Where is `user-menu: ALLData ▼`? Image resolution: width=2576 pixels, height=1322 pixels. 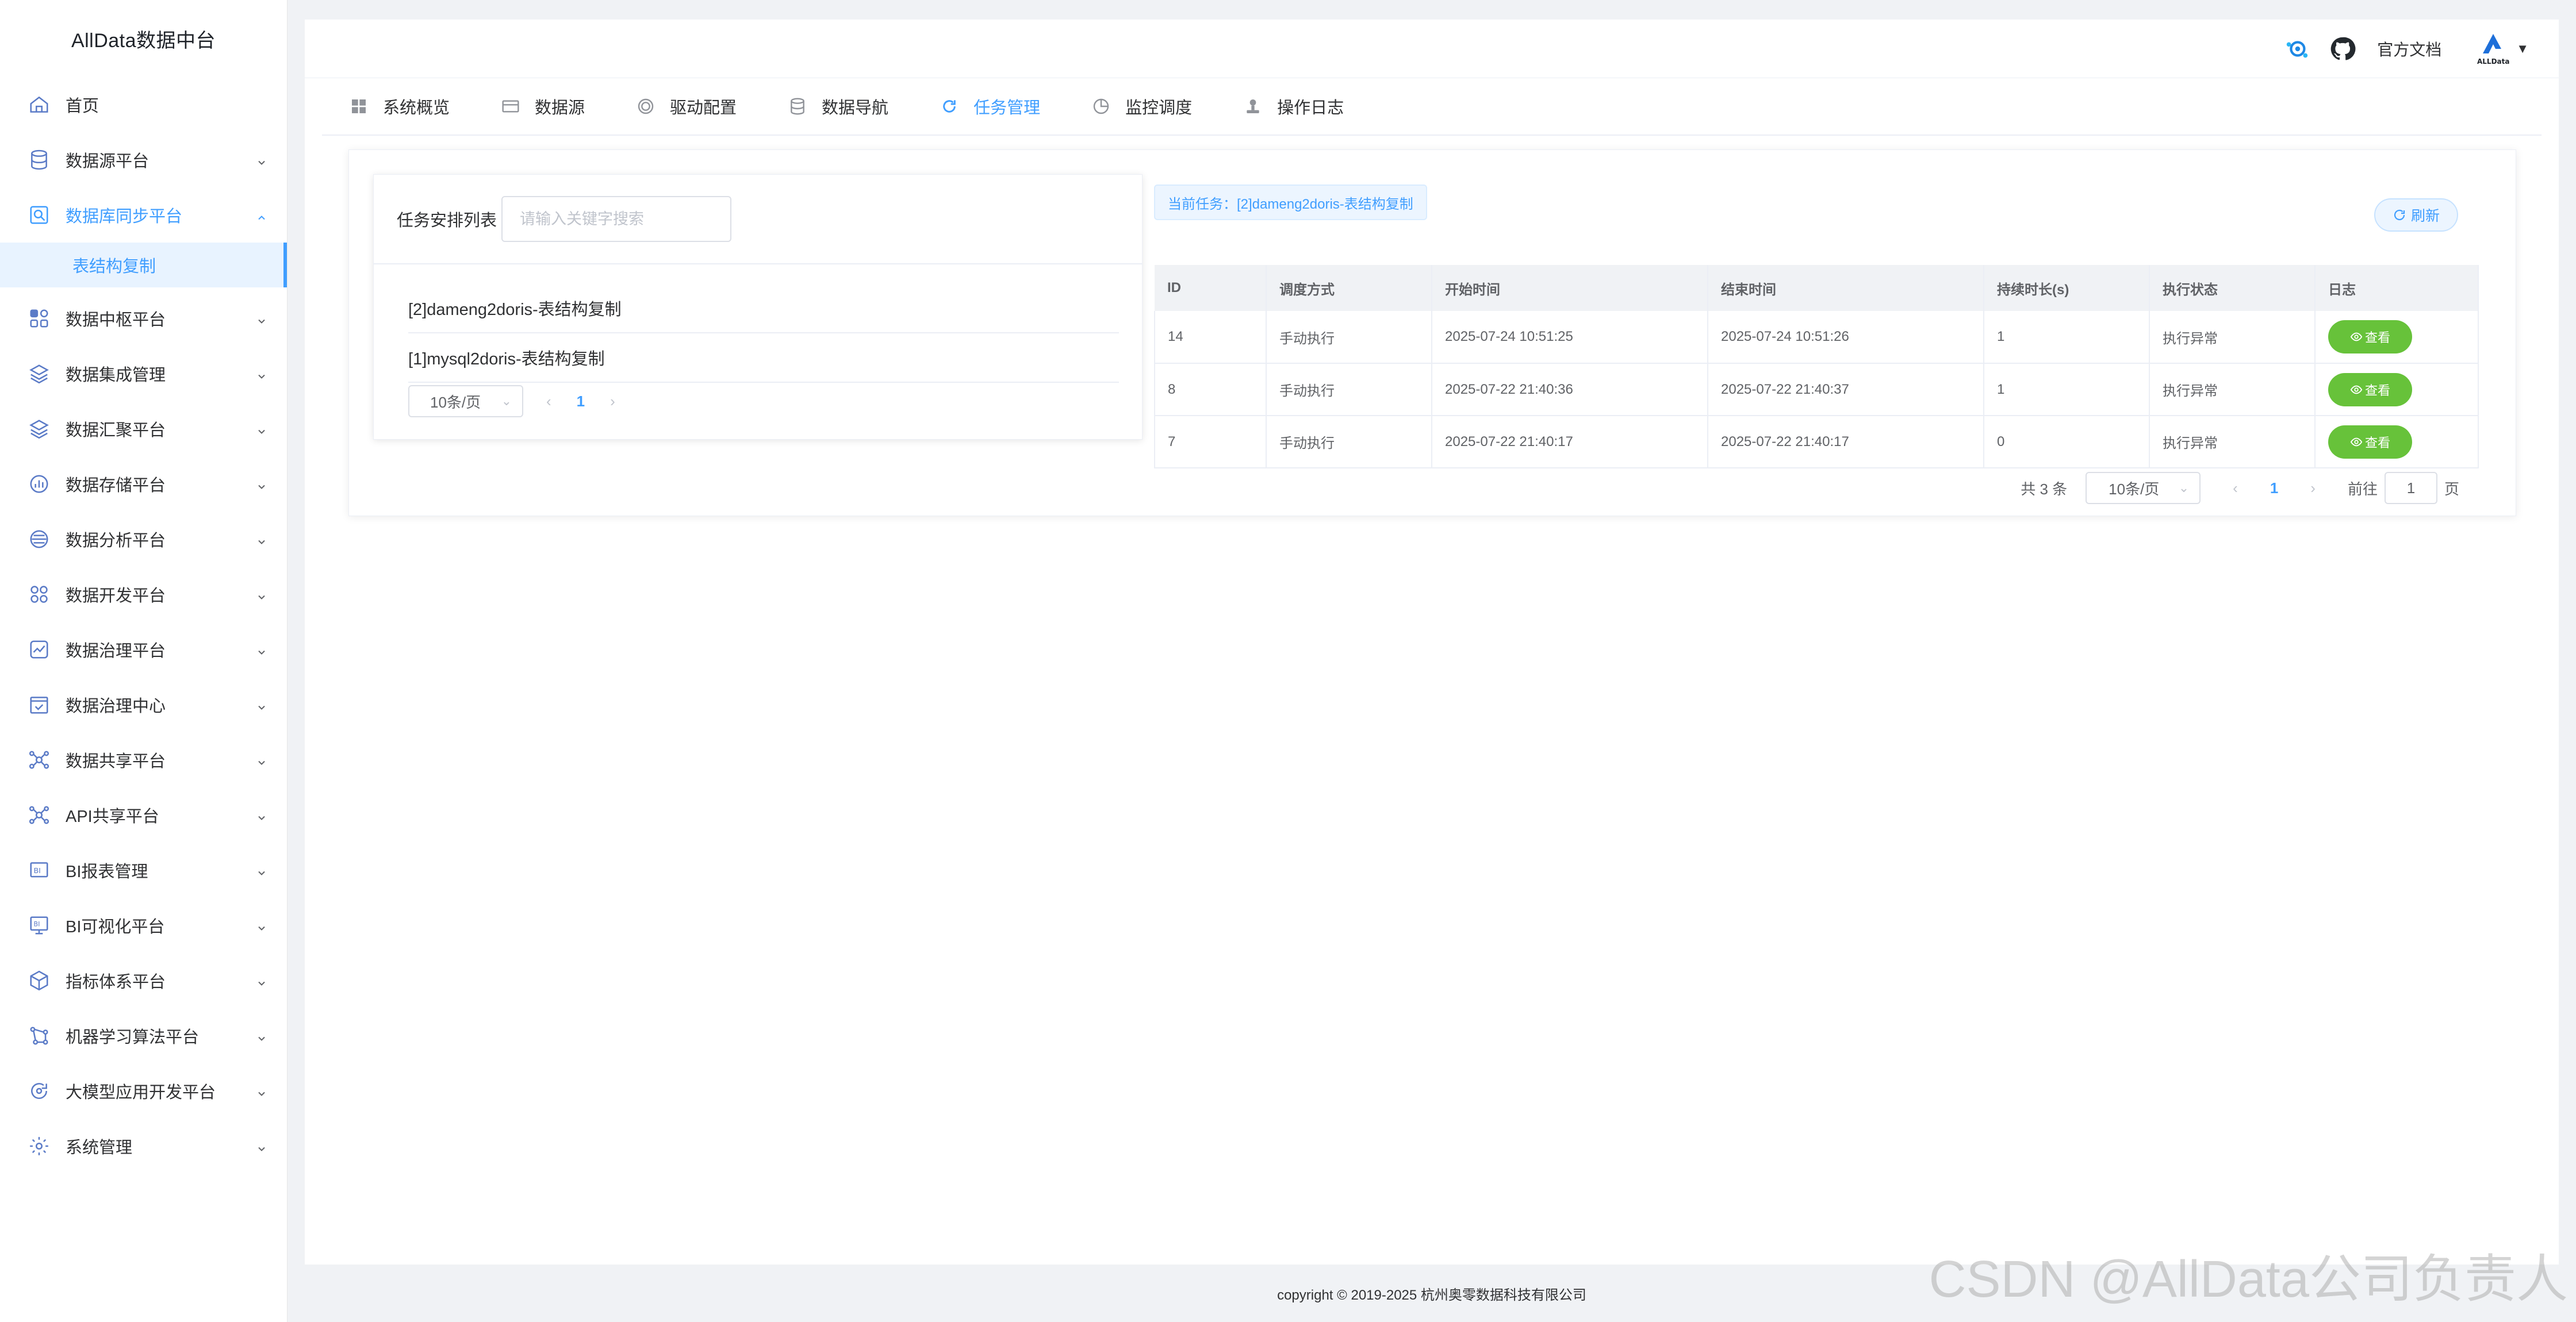
user-menu: ALLData ▼ is located at coordinates (2502, 48).